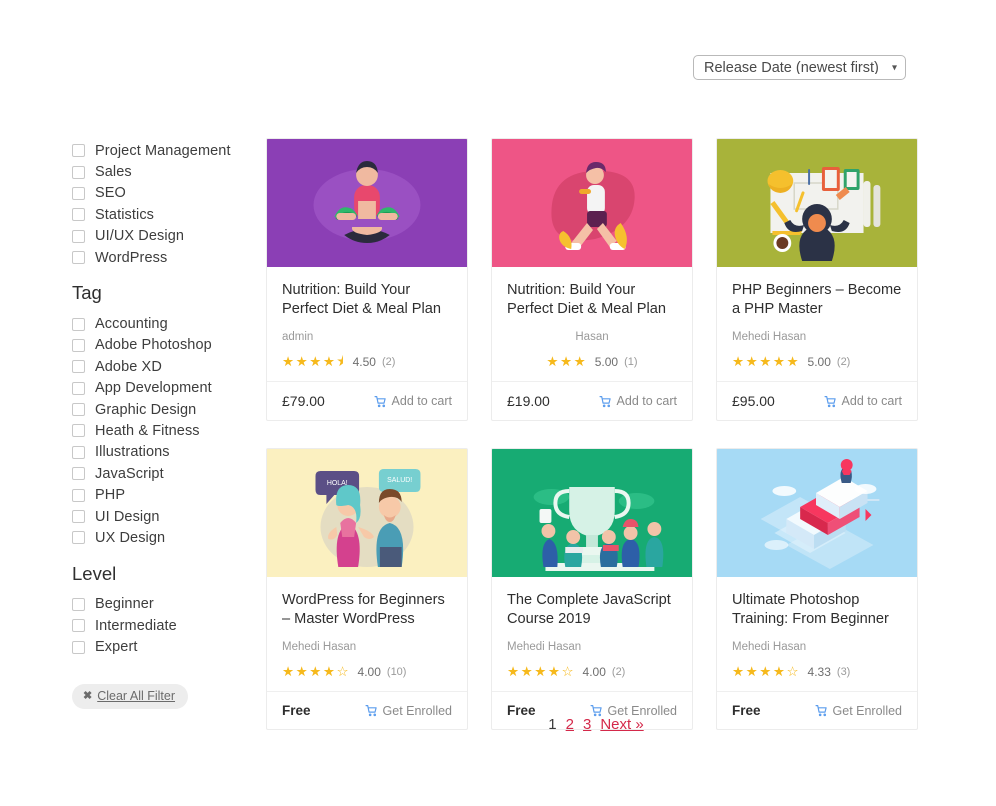 The width and height of the screenshot is (996, 806). What do you see at coordinates (162, 473) in the screenshot?
I see `tag-filter-row: JavaScript` at bounding box center [162, 473].